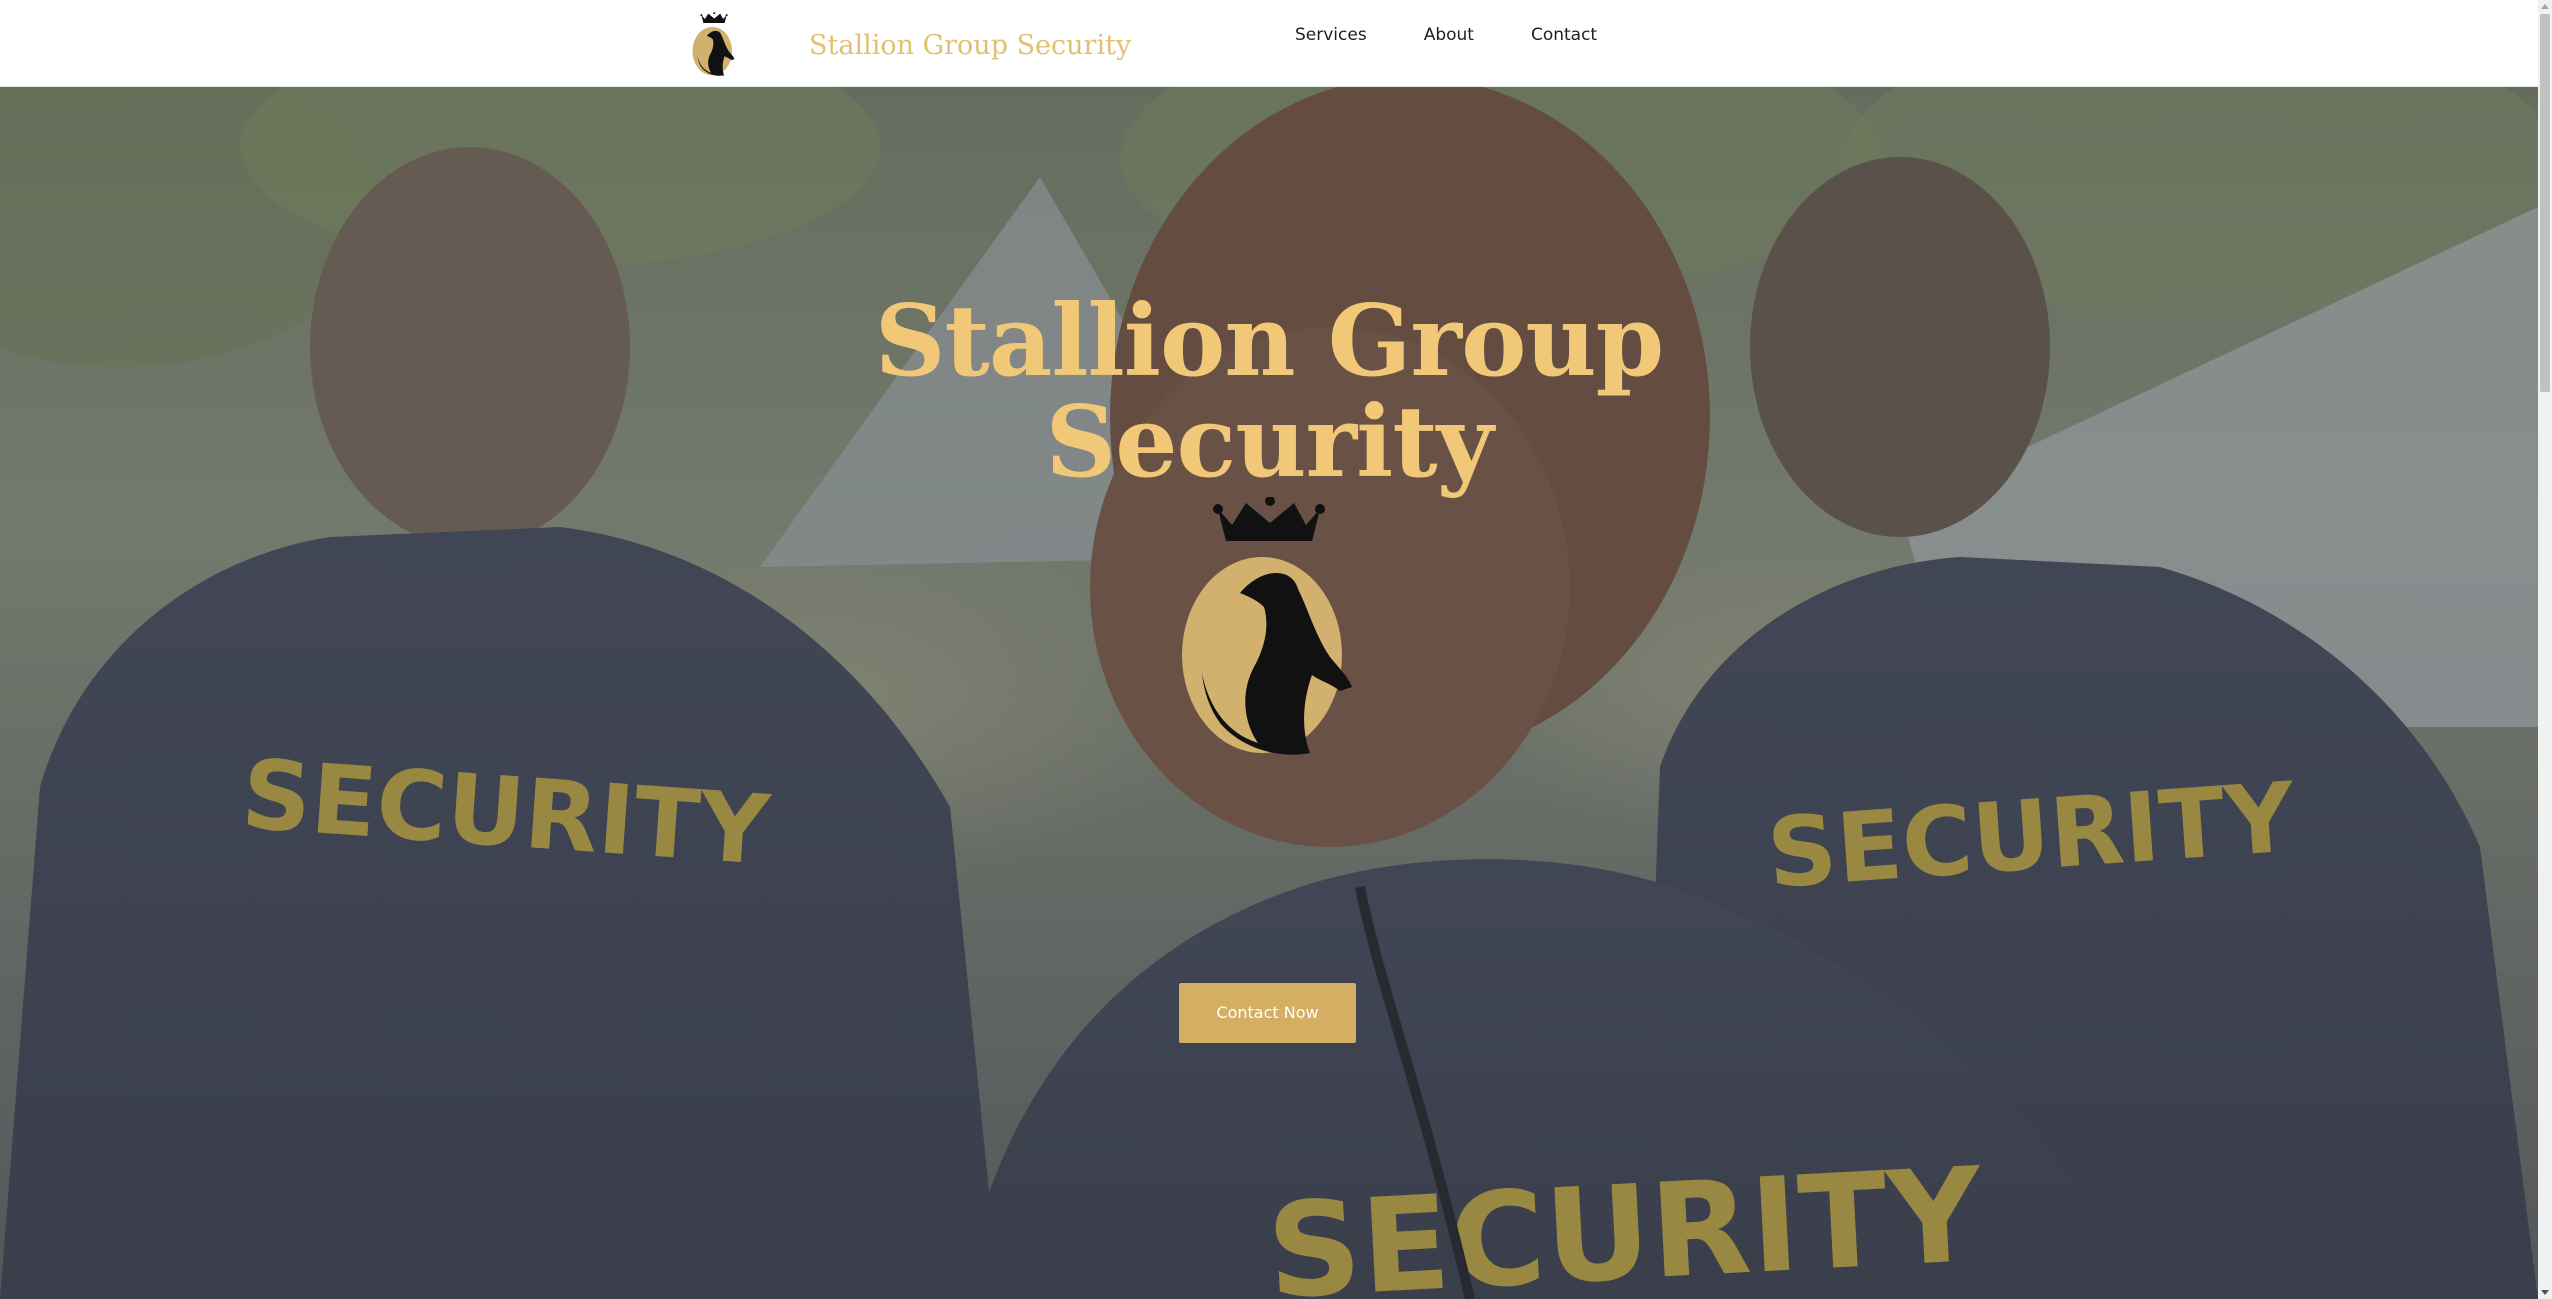 This screenshot has height=1299, width=2552. Describe the element at coordinates (1267, 626) in the screenshot. I see `stallion-emblem-icon` at that location.